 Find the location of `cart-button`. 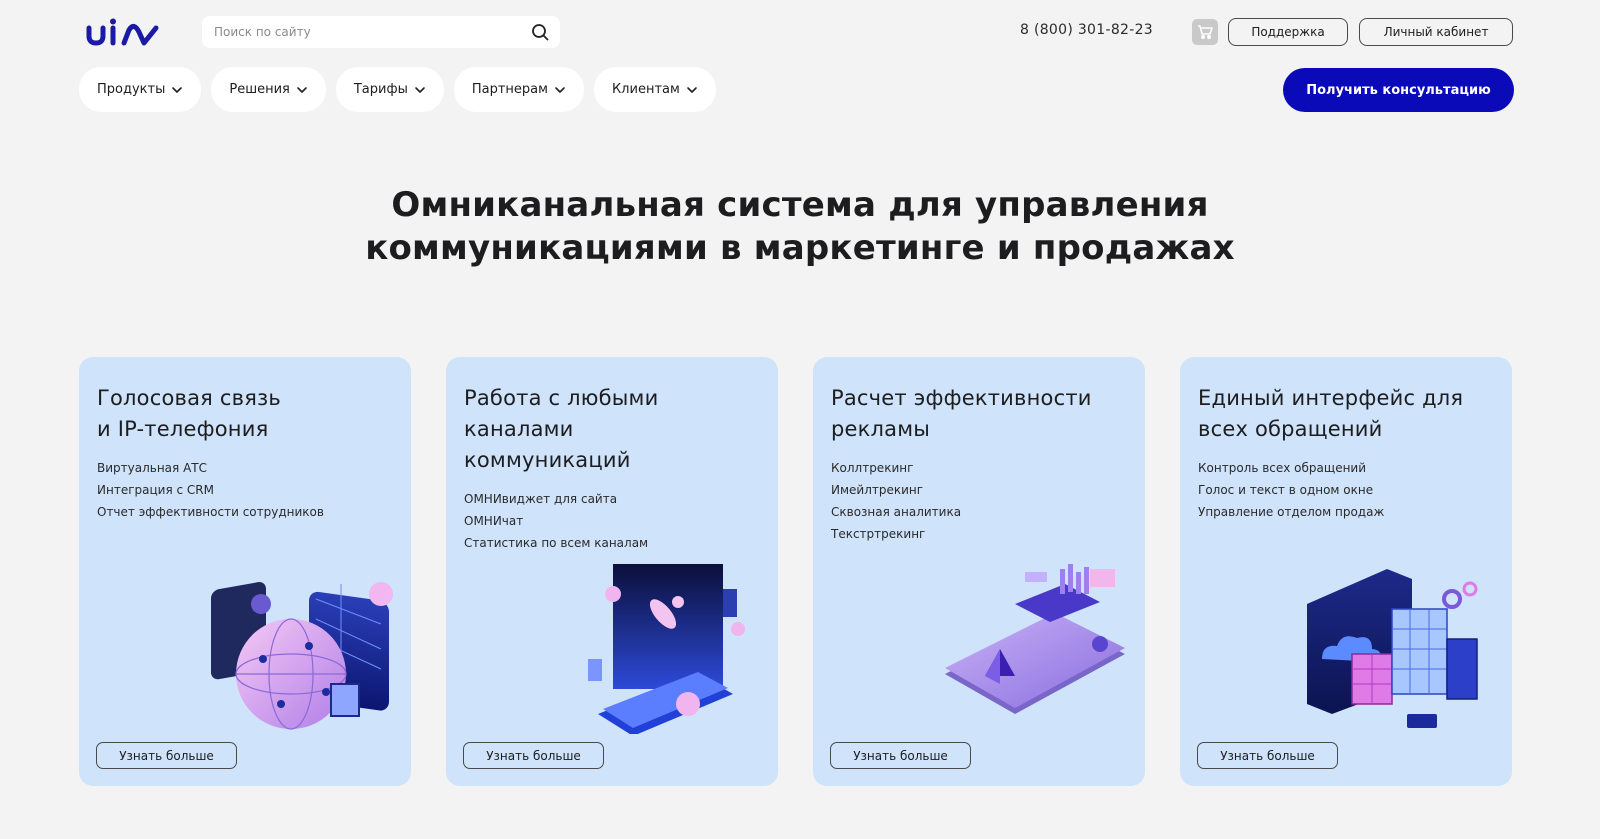

cart-button is located at coordinates (1205, 32).